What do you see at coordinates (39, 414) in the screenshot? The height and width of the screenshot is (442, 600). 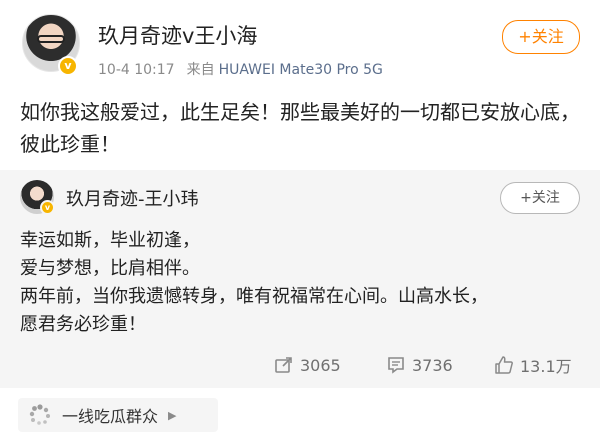 I see `loading-dots-icon` at bounding box center [39, 414].